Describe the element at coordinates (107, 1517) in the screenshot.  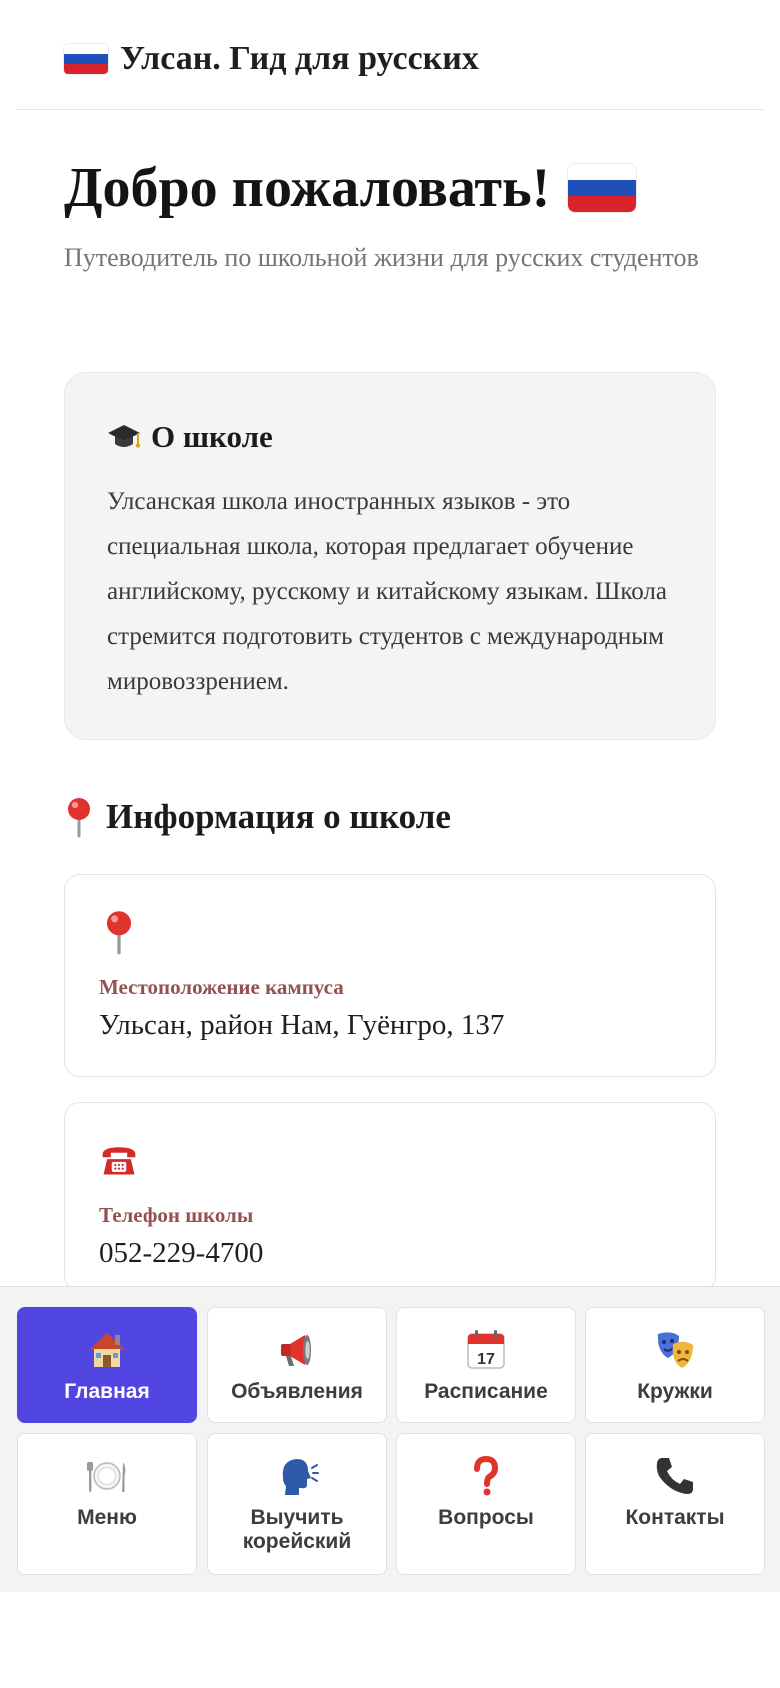
I see `nav-item-label: Меню` at that location.